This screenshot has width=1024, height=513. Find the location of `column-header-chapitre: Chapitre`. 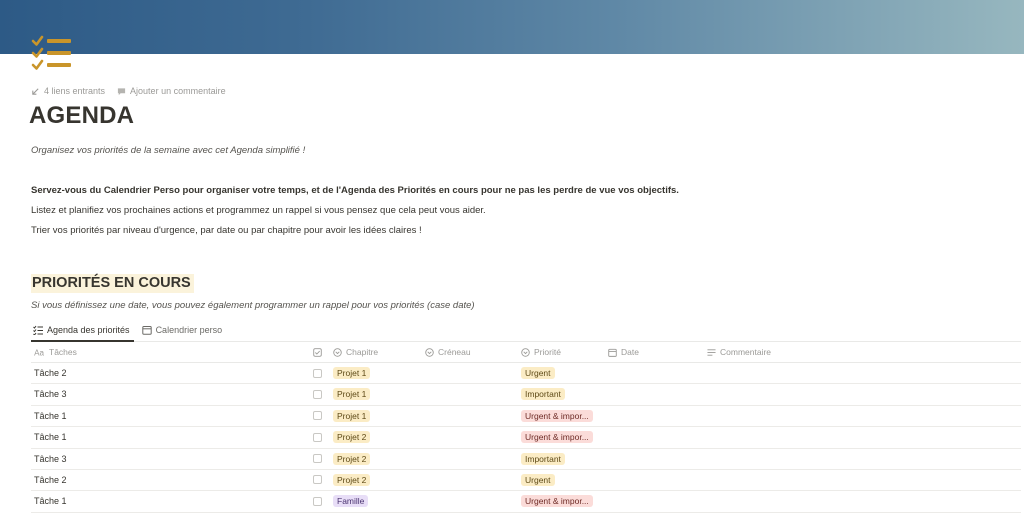

column-header-chapitre: Chapitre is located at coordinates (355, 352).